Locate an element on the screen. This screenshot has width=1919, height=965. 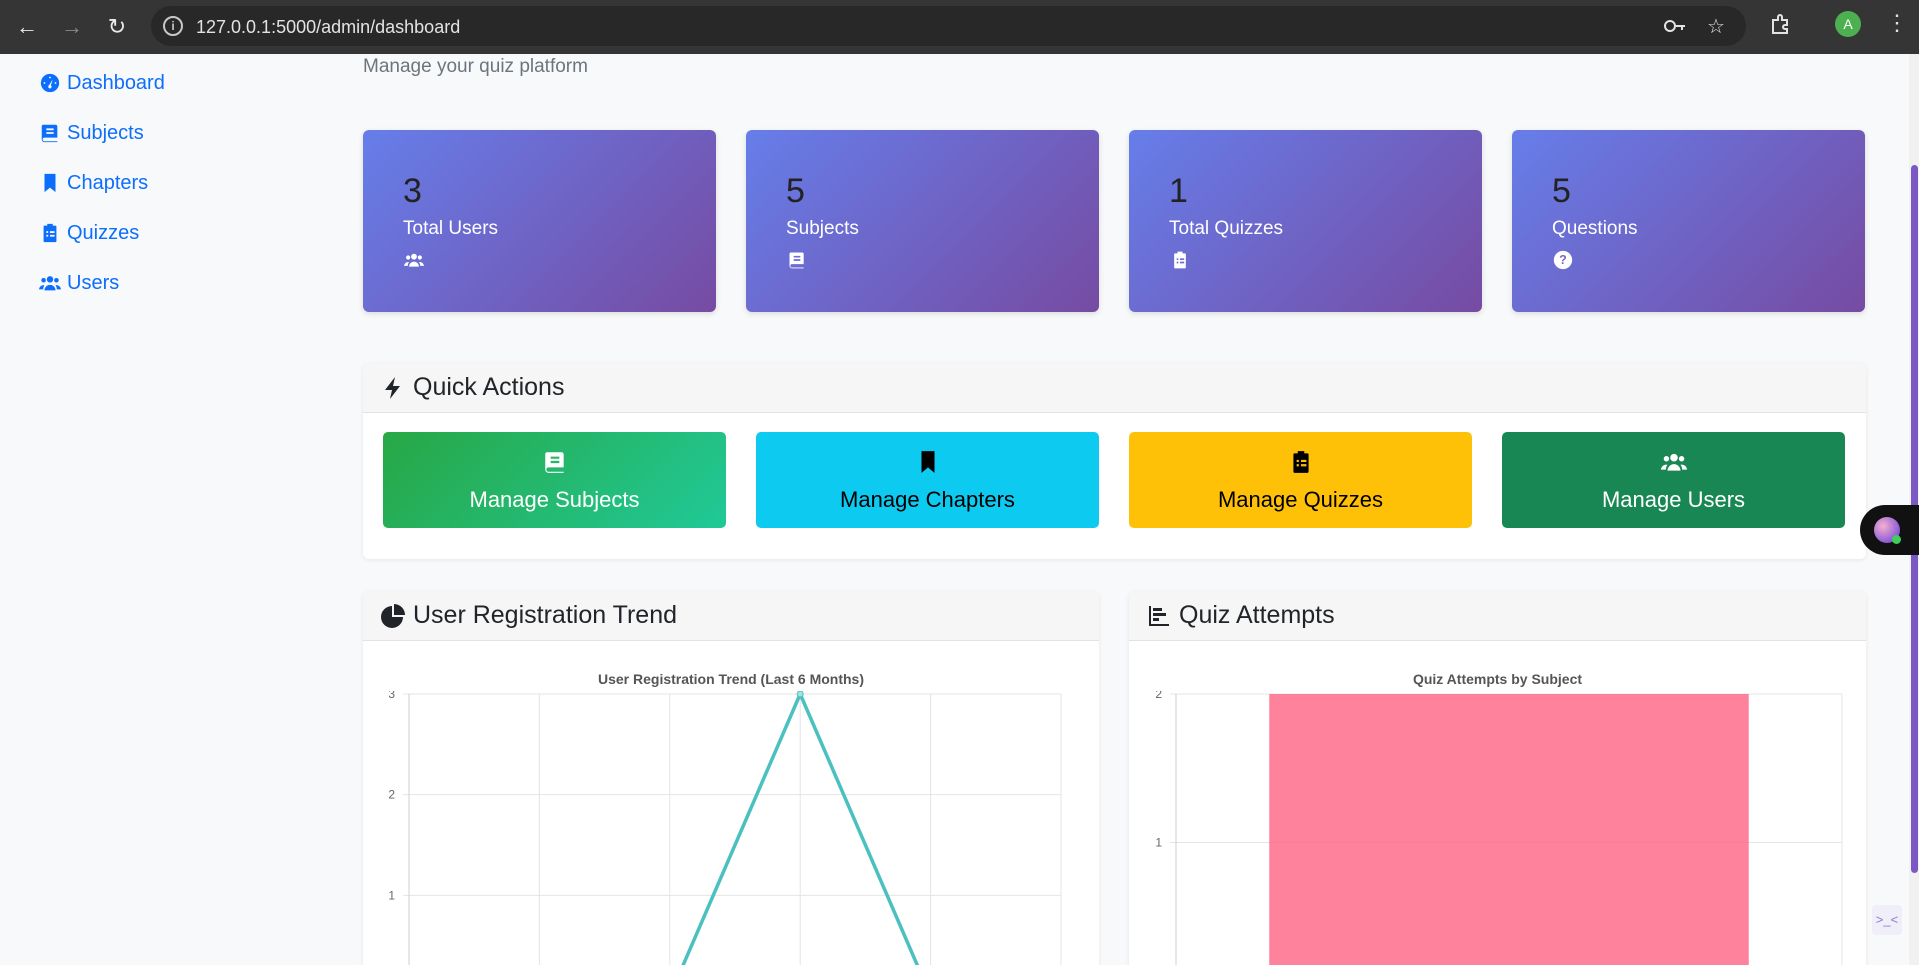
sidebar-item-label: Subjects is located at coordinates (105, 132).